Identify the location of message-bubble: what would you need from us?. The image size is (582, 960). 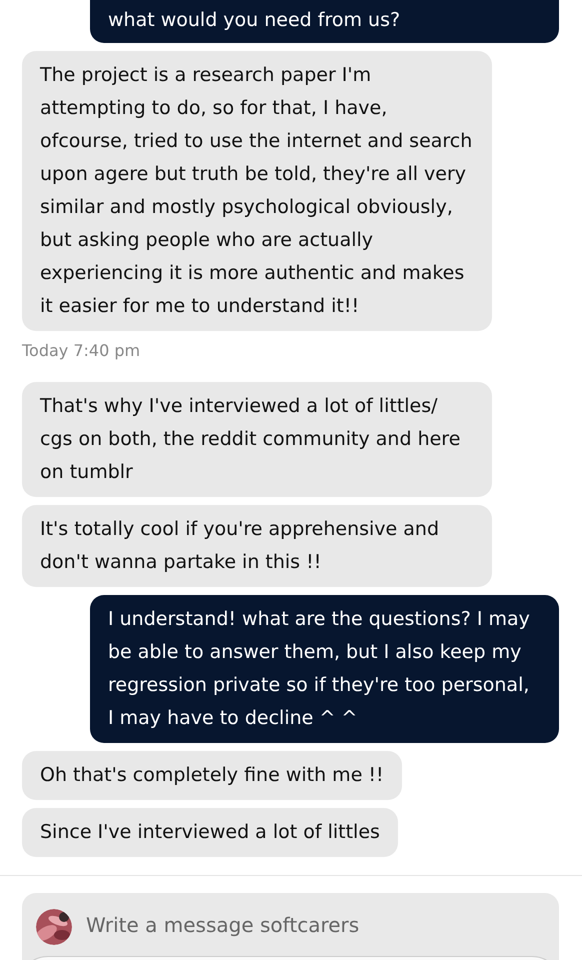
(324, 21).